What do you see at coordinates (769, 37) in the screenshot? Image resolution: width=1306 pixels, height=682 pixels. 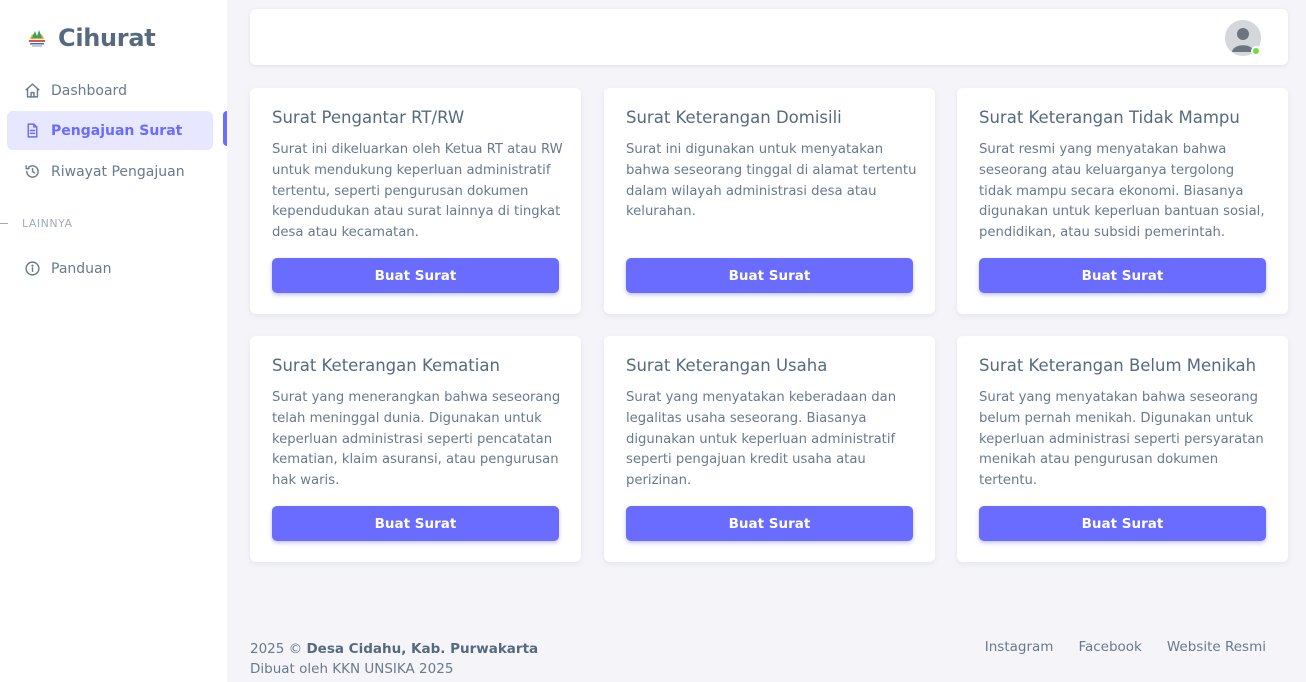 I see `top-navbar` at bounding box center [769, 37].